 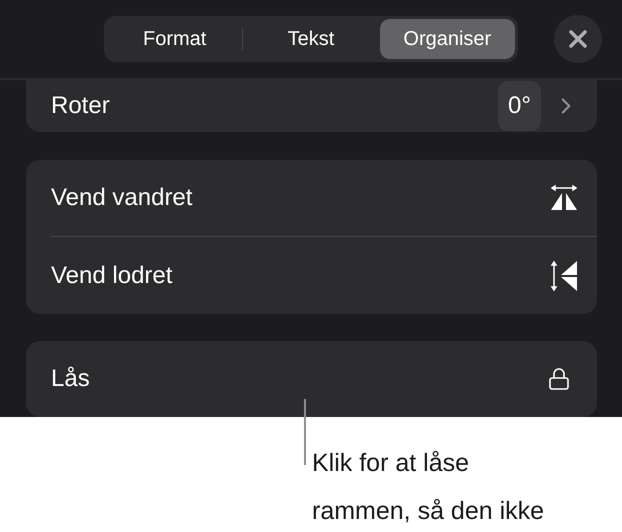 What do you see at coordinates (174, 39) in the screenshot?
I see `tab: Format` at bounding box center [174, 39].